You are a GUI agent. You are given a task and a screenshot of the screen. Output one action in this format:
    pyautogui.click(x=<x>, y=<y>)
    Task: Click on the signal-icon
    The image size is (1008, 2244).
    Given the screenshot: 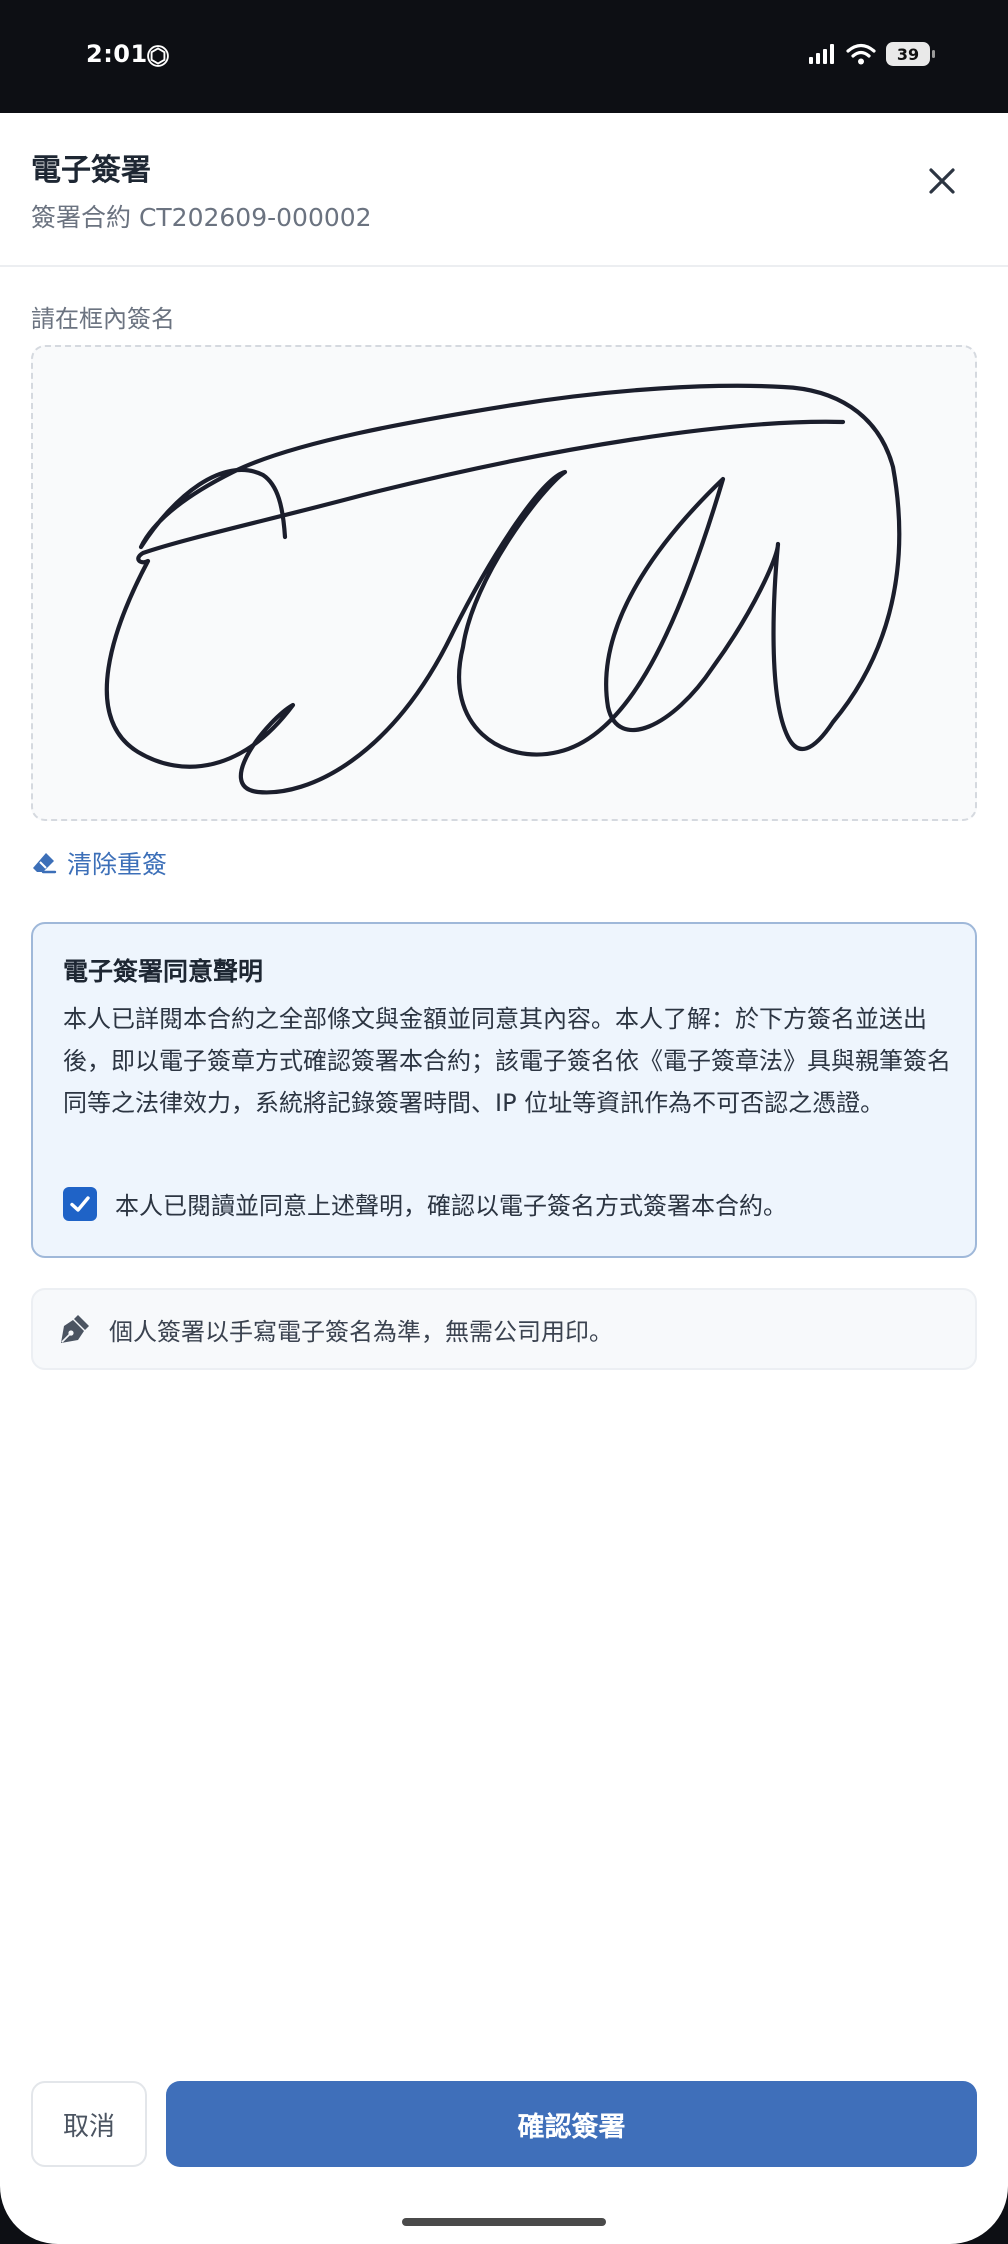 What is the action you would take?
    pyautogui.click(x=821, y=54)
    